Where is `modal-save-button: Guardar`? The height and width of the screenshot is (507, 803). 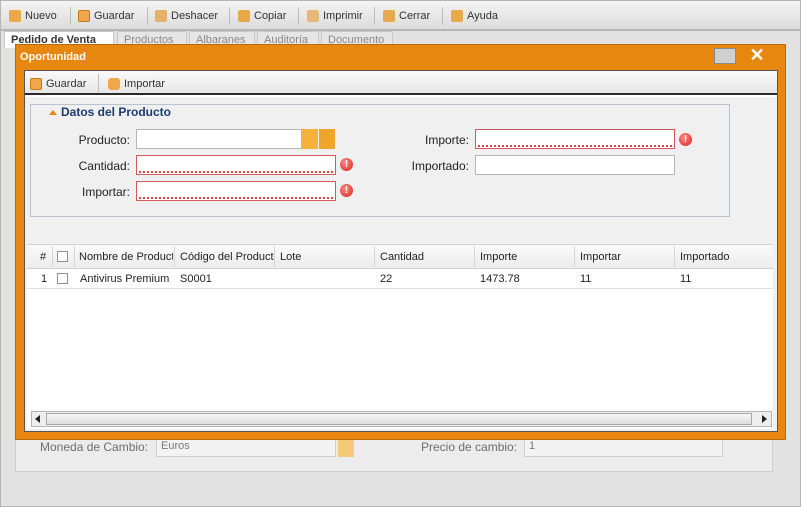 modal-save-button: Guardar is located at coordinates (58, 84).